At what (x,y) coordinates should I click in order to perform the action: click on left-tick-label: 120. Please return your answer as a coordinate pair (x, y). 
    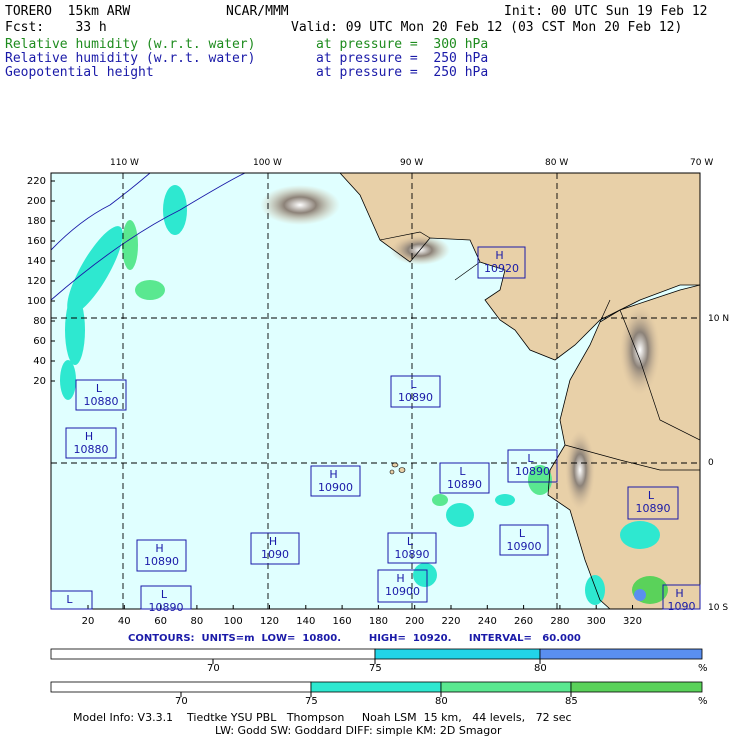
    Looking at the image, I should click on (36, 281).